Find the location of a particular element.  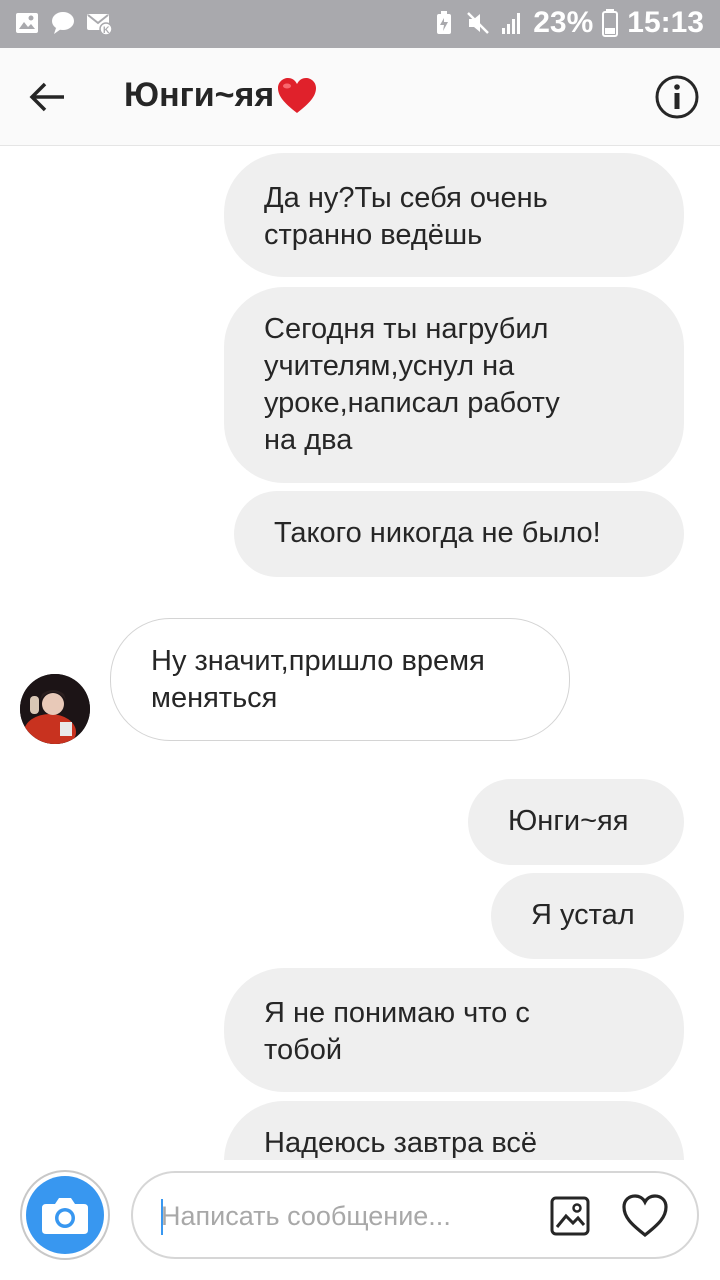

camera-icon is located at coordinates (65, 1216).